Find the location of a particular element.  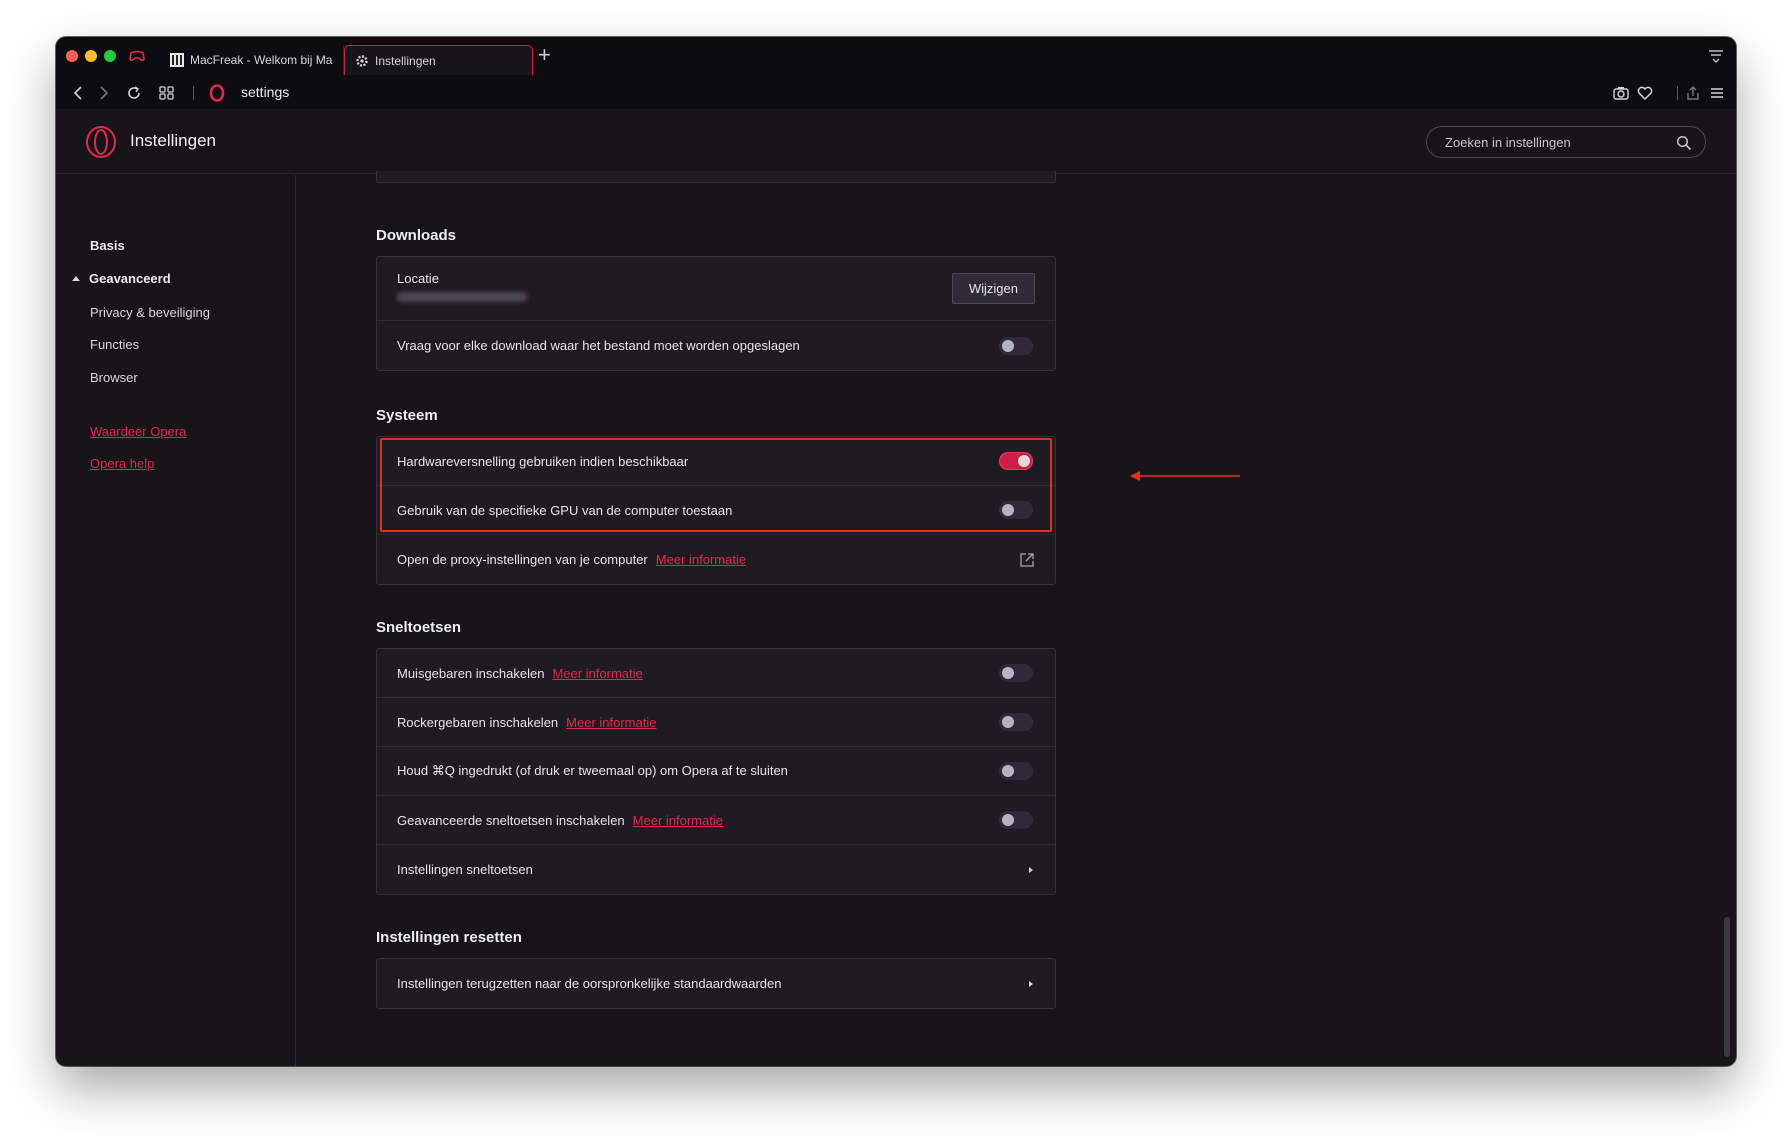

opera-help-link: Opera help is located at coordinates (122, 463).